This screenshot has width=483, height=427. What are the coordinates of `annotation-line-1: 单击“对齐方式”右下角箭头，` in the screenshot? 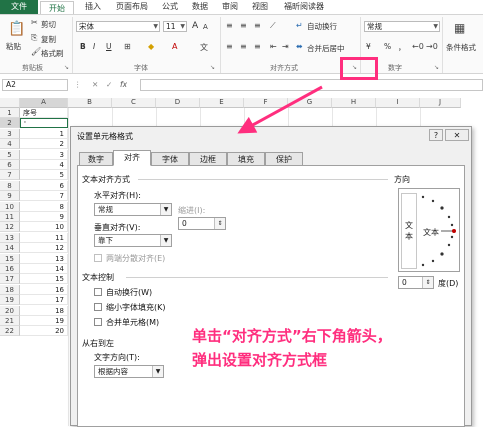 It's located at (292, 336).